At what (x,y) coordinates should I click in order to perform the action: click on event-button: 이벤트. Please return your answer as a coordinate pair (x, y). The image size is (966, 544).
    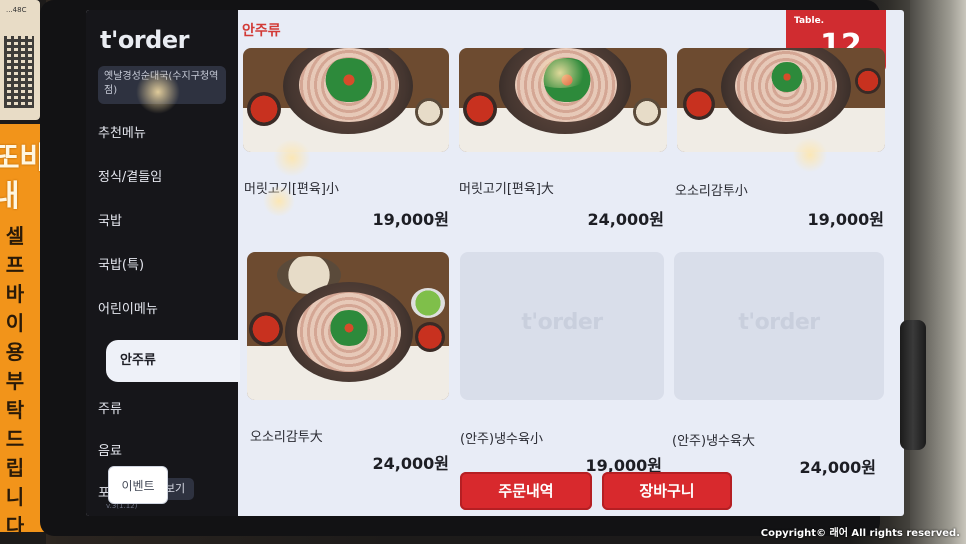
    Looking at the image, I should click on (138, 485).